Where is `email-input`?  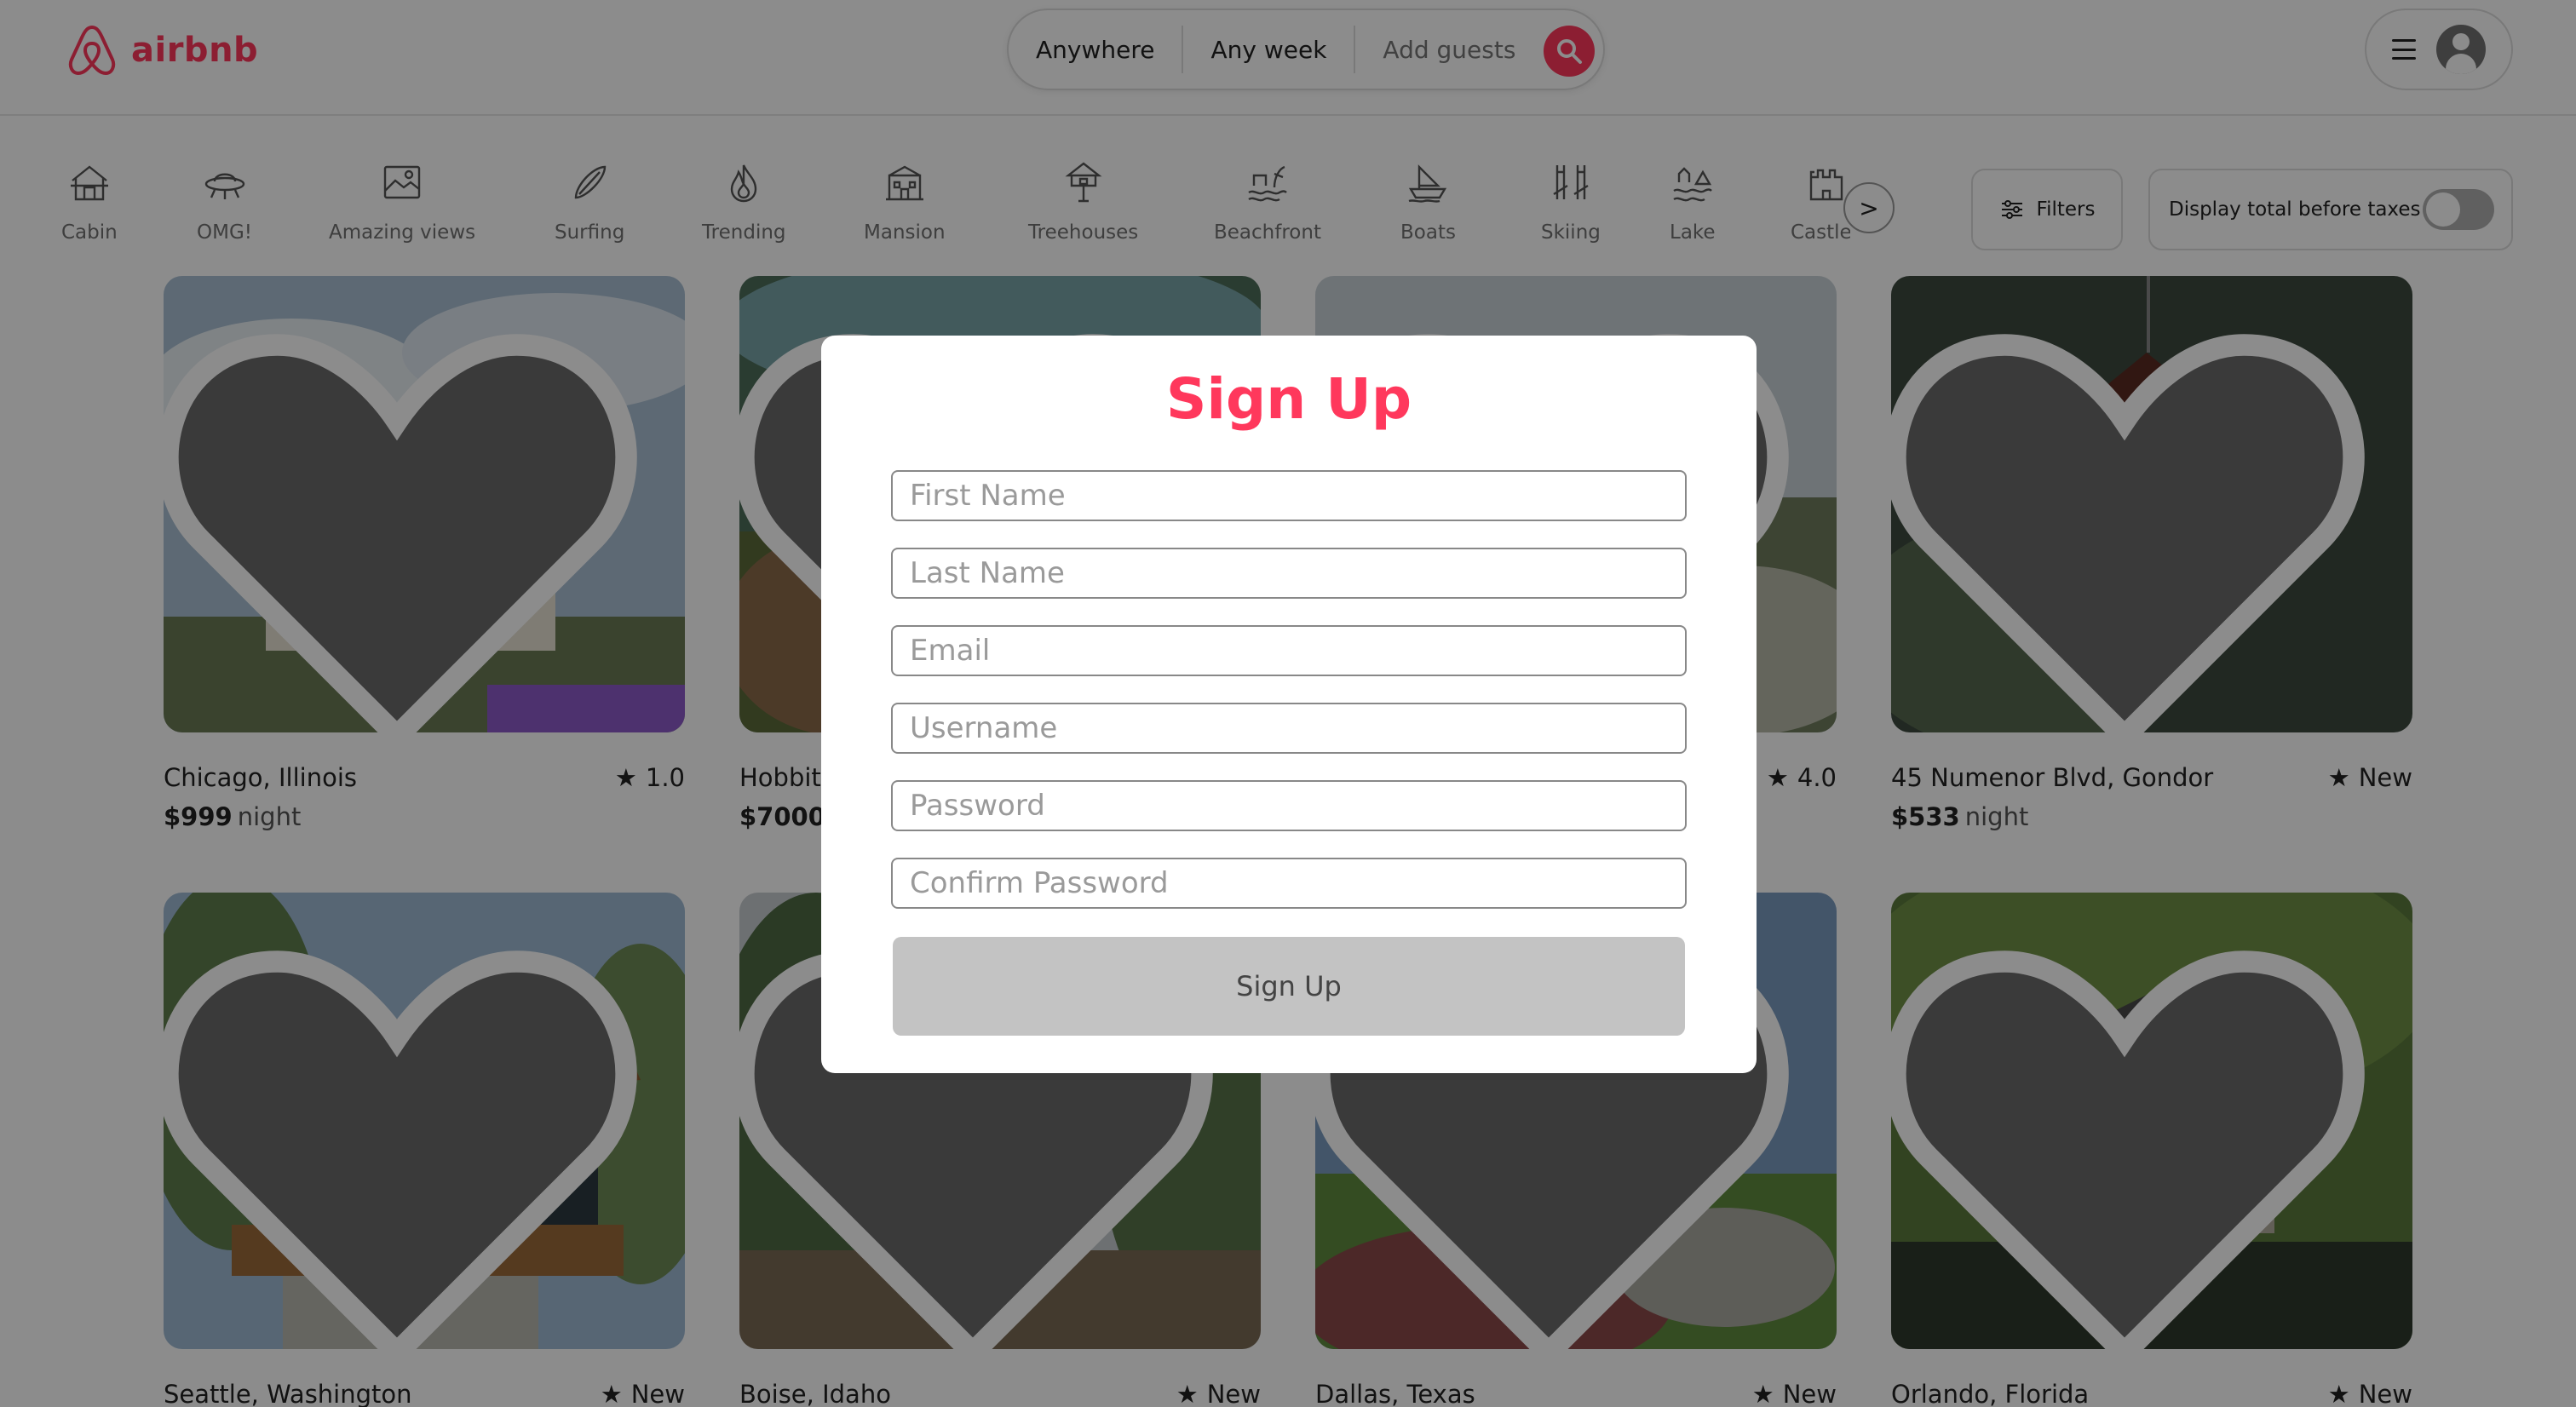 email-input is located at coordinates (1289, 650).